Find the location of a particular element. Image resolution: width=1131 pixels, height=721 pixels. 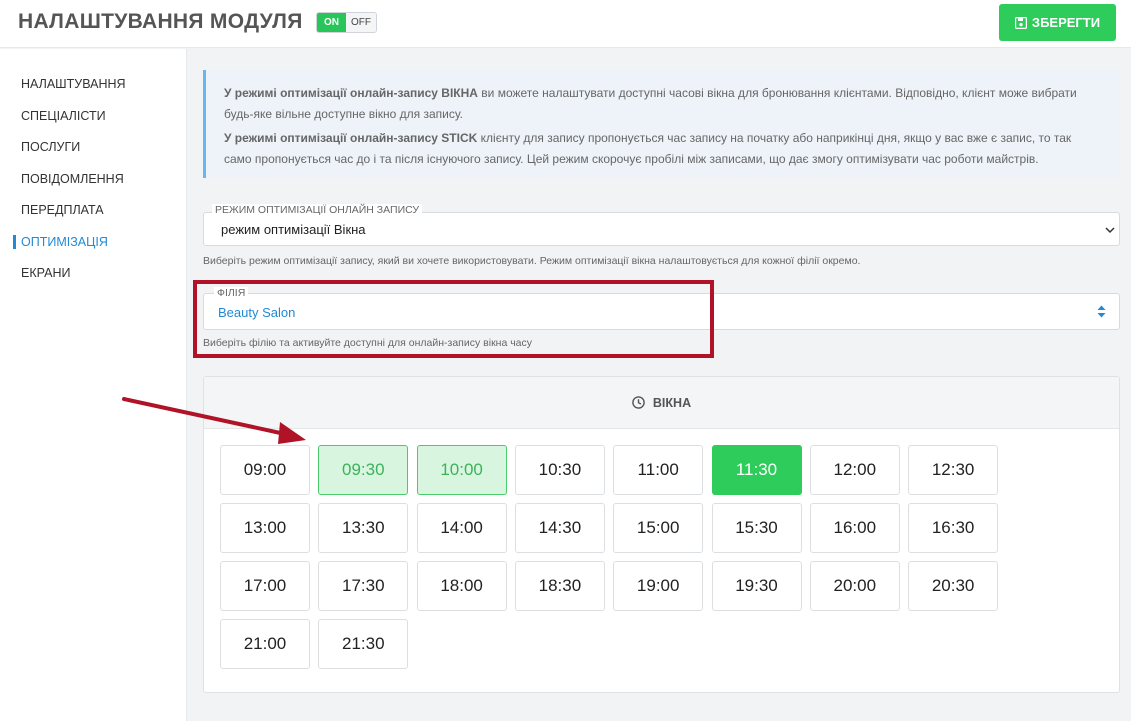

time-slot-1330: 13:30 is located at coordinates (363, 528).